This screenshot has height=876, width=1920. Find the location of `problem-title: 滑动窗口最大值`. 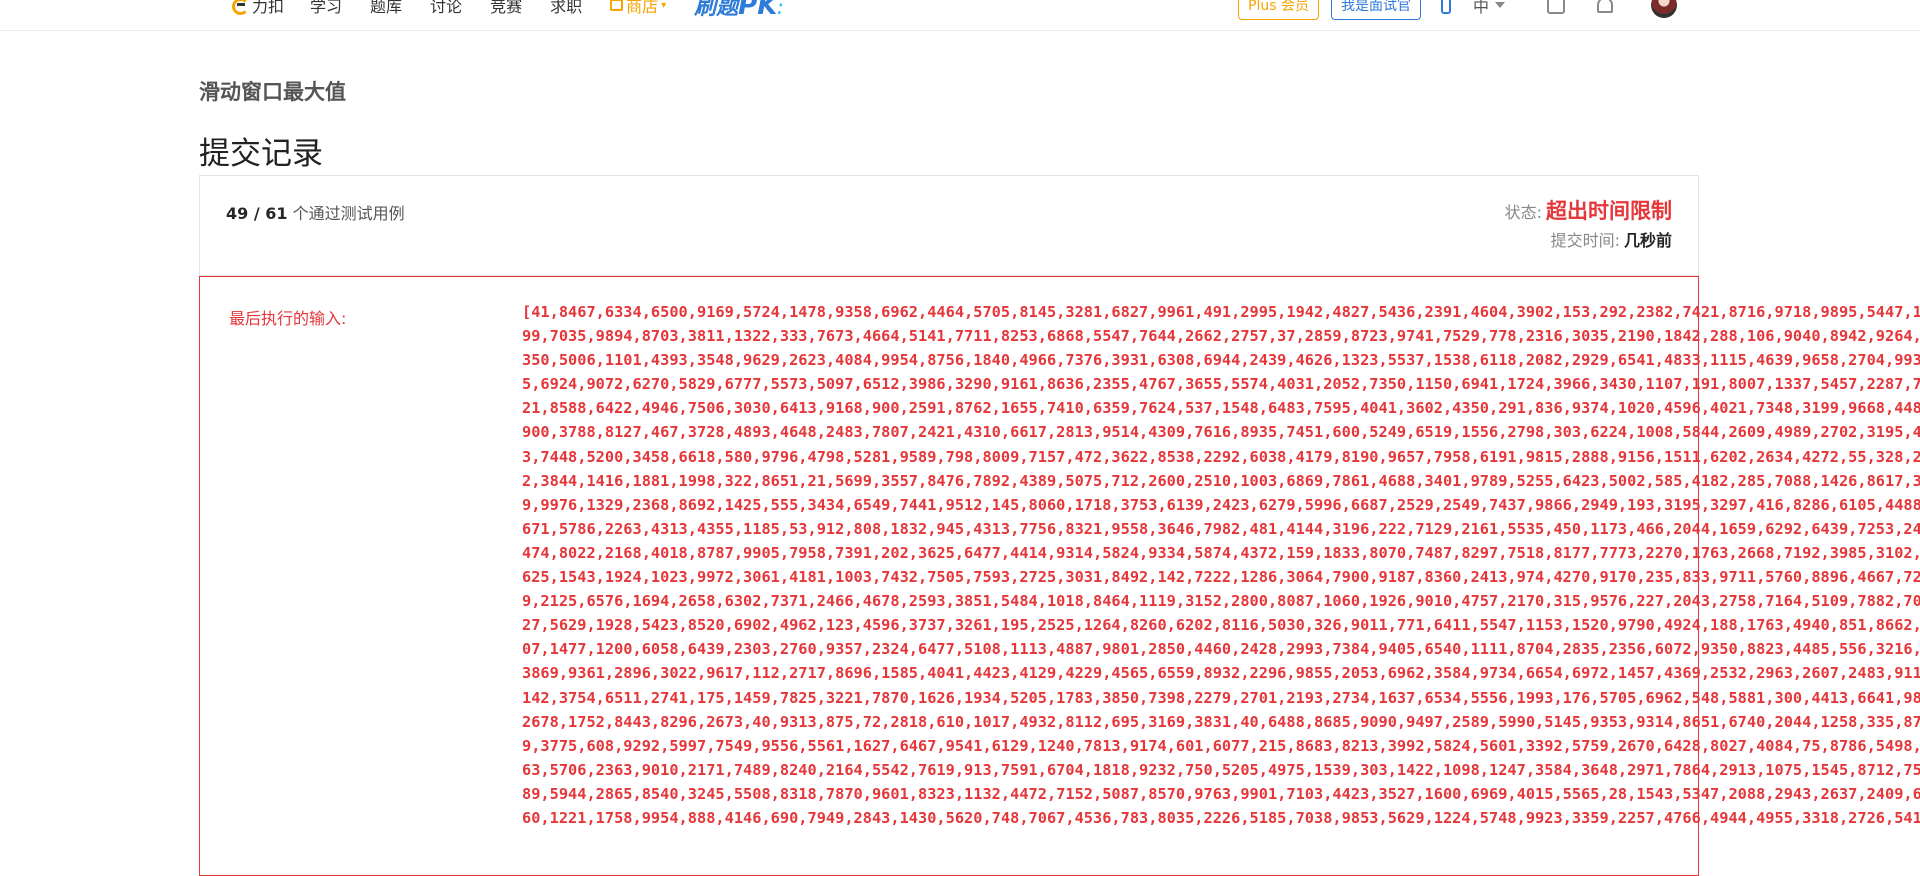

problem-title: 滑动窗口最大值 is located at coordinates (272, 91).